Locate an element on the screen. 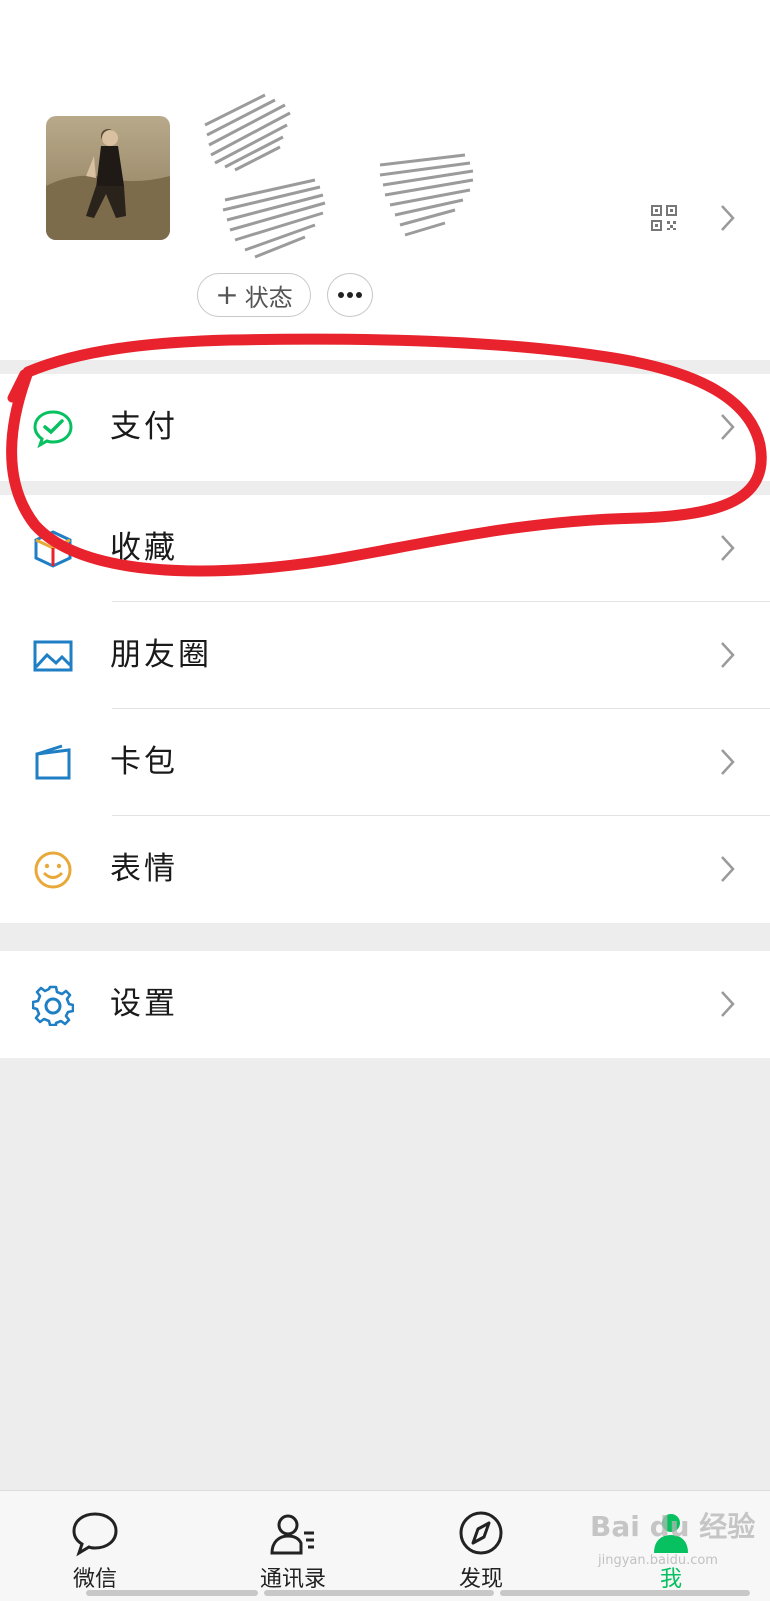 The height and width of the screenshot is (1601, 770). moments-image-icon is located at coordinates (53, 656).